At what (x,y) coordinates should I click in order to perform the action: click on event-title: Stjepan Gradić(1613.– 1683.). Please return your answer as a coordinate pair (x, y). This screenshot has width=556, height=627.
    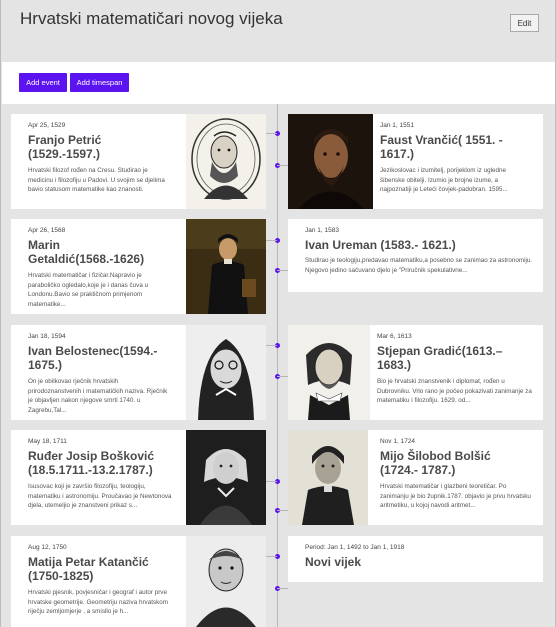
    Looking at the image, I should click on (440, 358).